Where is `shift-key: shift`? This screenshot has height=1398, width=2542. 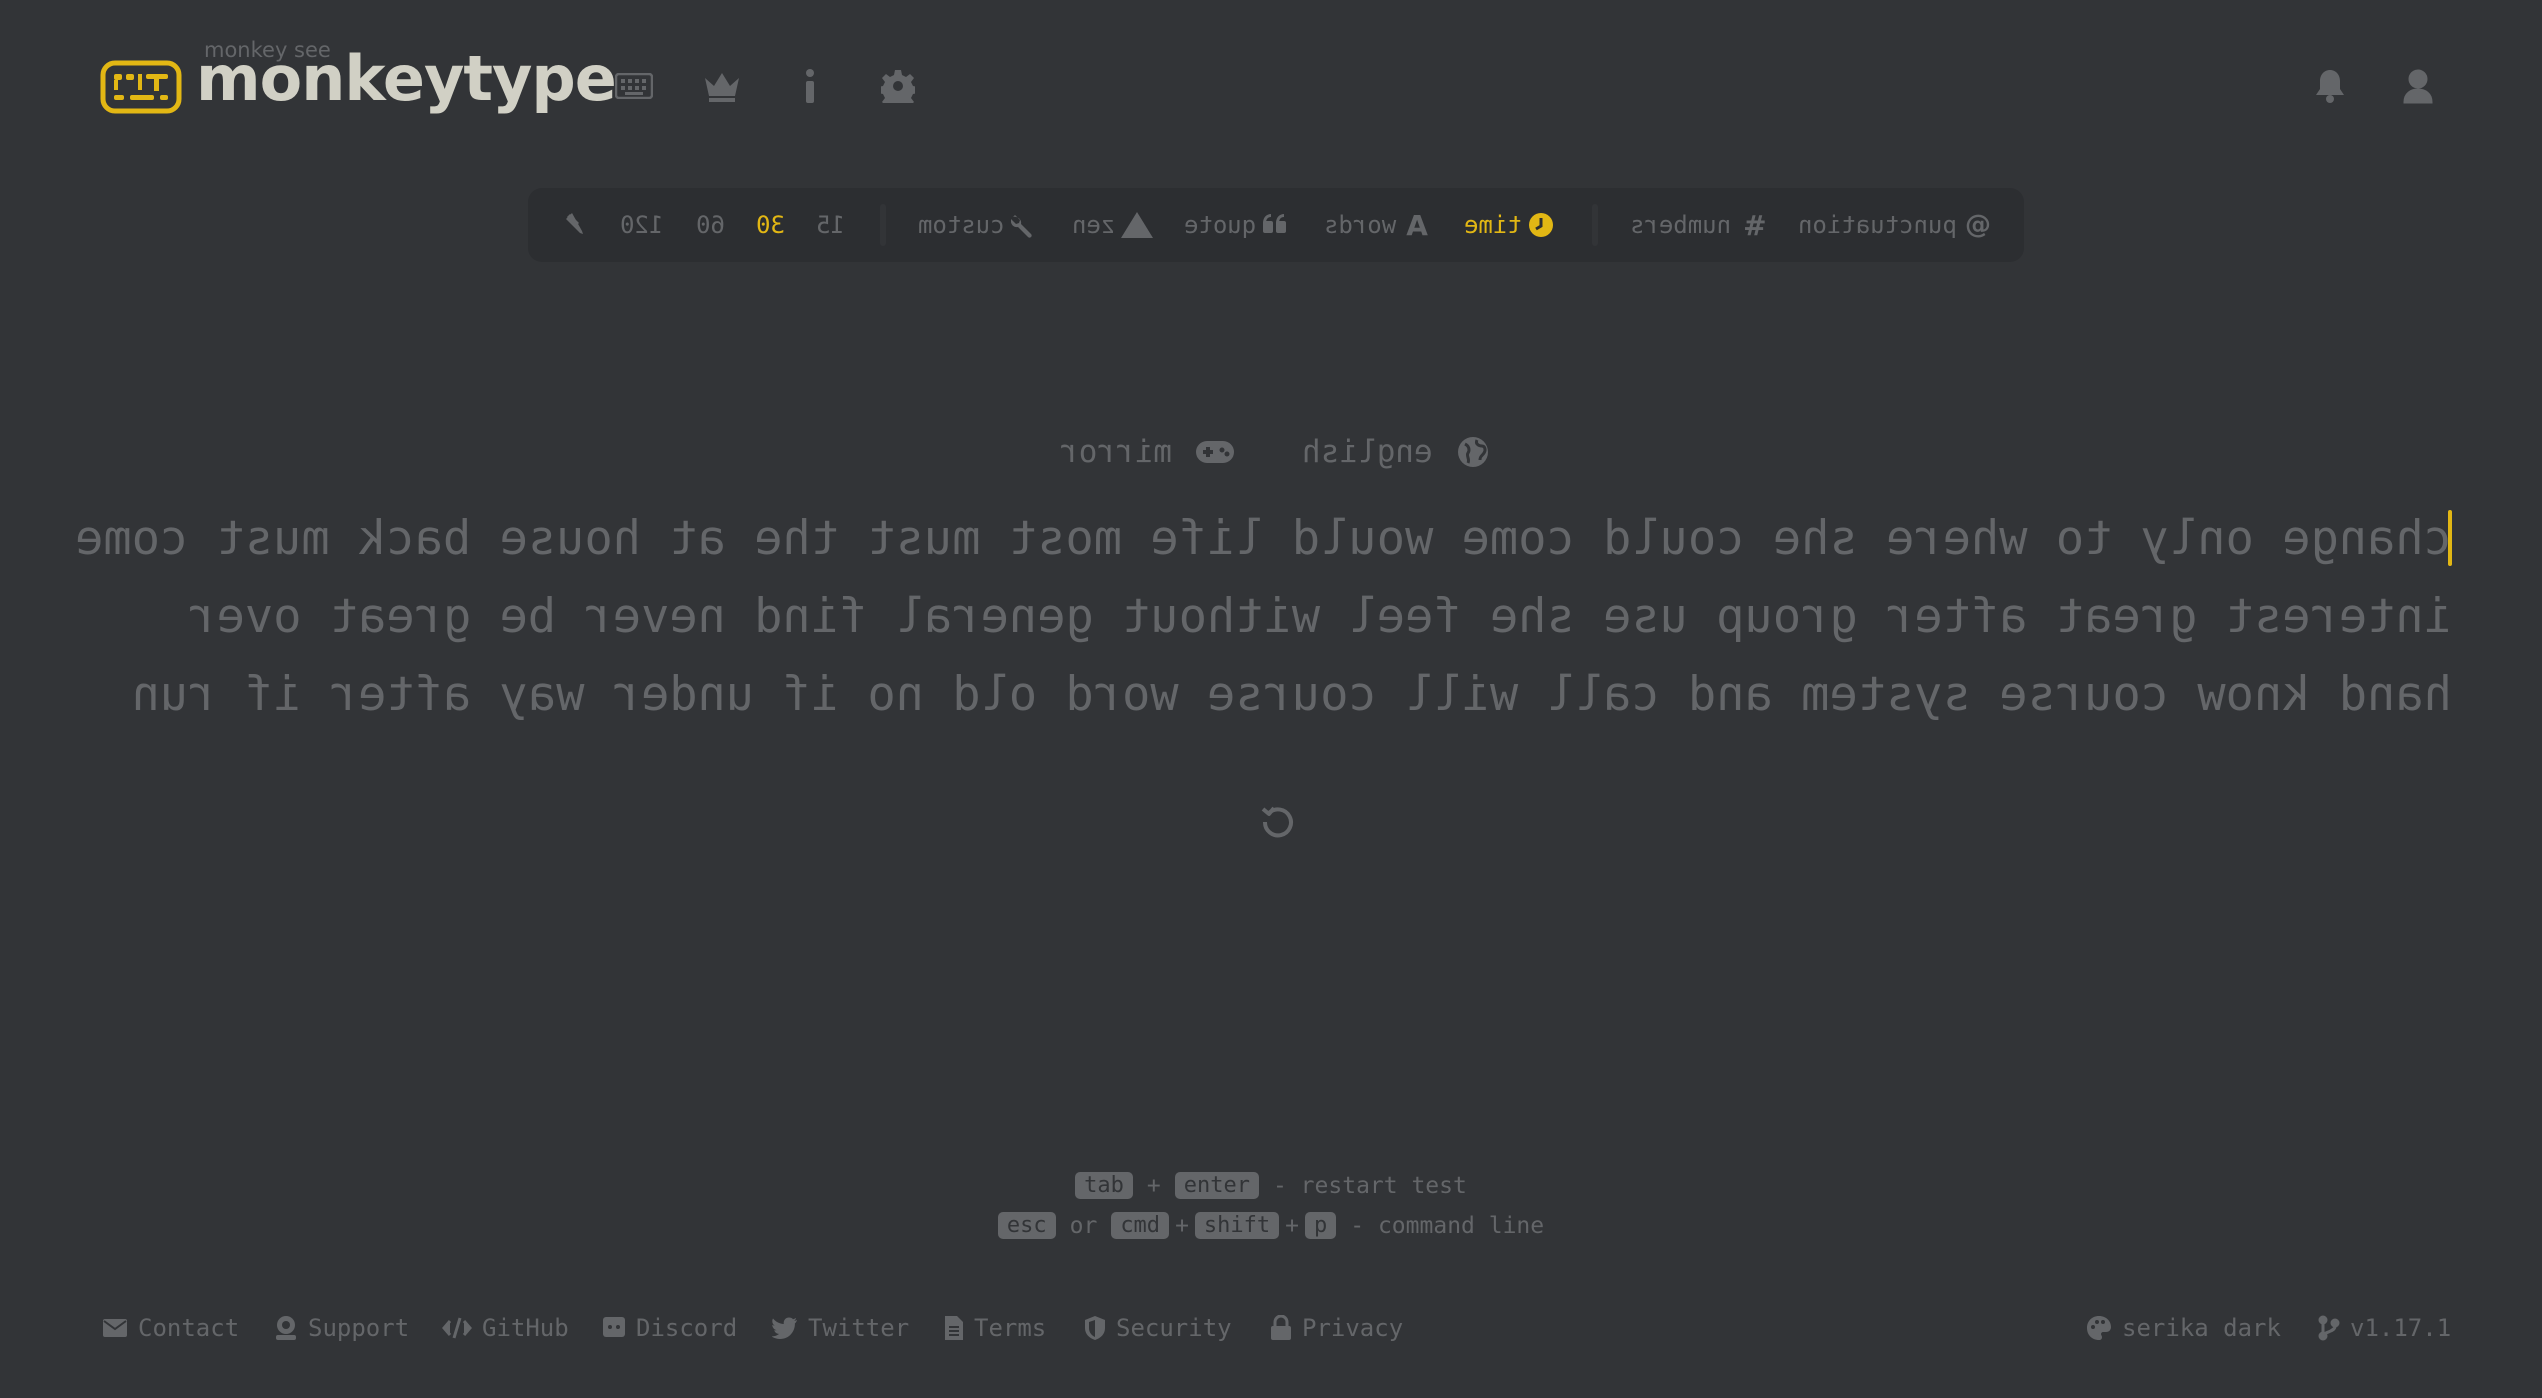 shift-key: shift is located at coordinates (1237, 1225).